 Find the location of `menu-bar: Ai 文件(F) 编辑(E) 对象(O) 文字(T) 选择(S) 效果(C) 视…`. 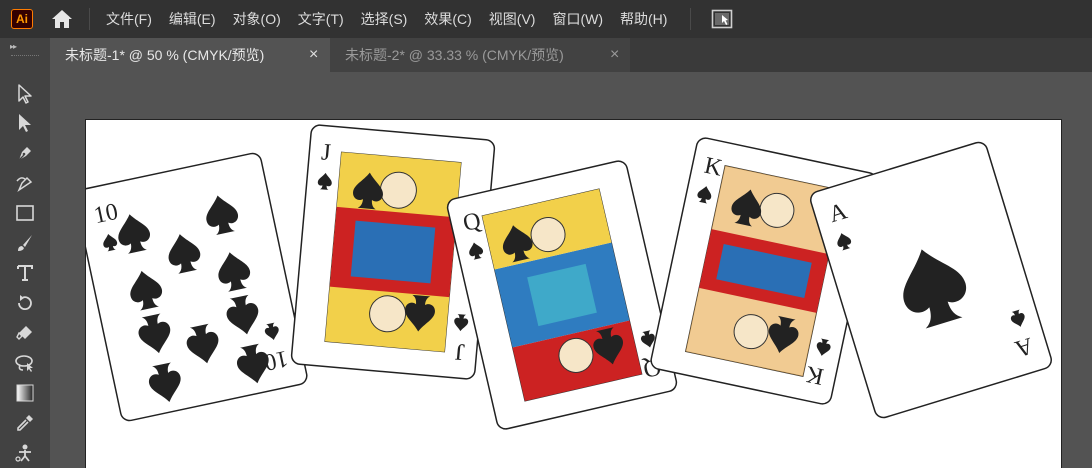

menu-bar: Ai 文件(F) 编辑(E) 对象(O) 文字(T) 选择(S) 效果(C) 视… is located at coordinates (546, 19).